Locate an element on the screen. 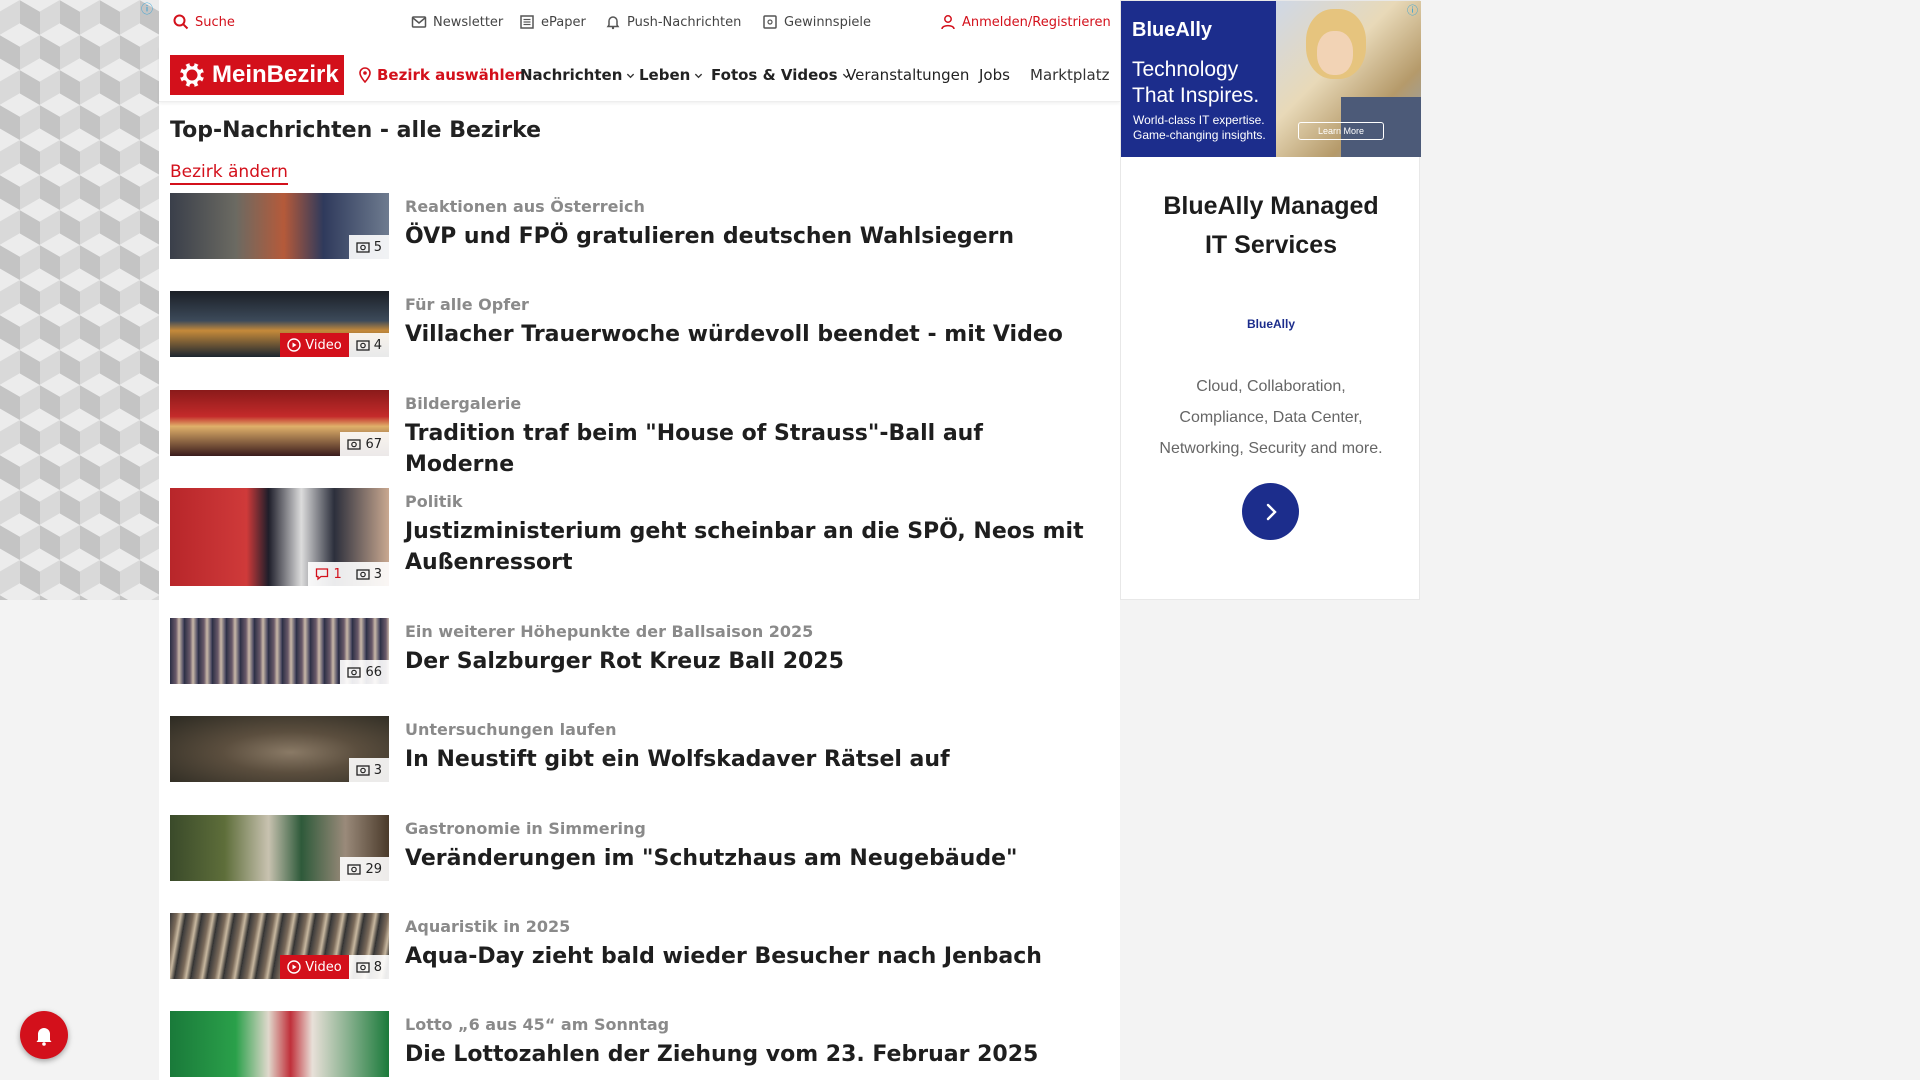  article-thumbnail: 29 is located at coordinates (279, 848).